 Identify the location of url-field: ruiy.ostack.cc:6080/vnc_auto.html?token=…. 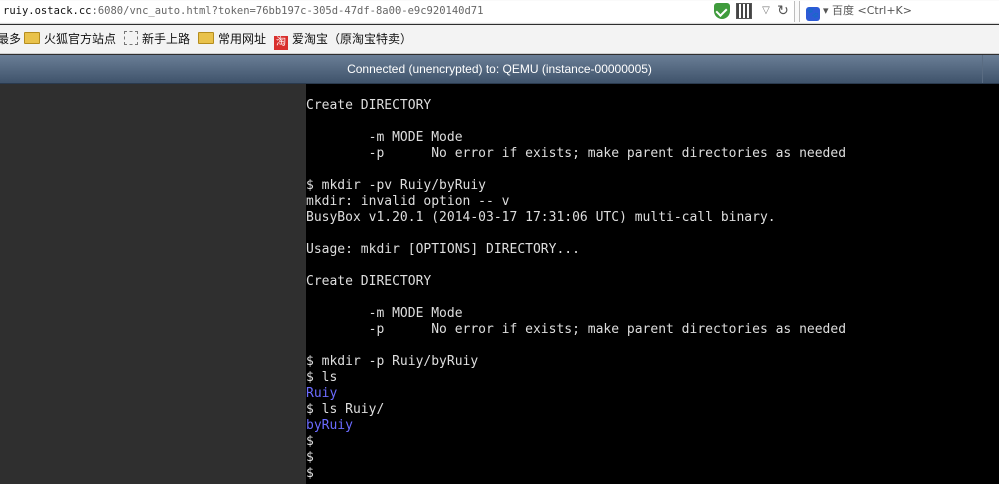
(397, 11).